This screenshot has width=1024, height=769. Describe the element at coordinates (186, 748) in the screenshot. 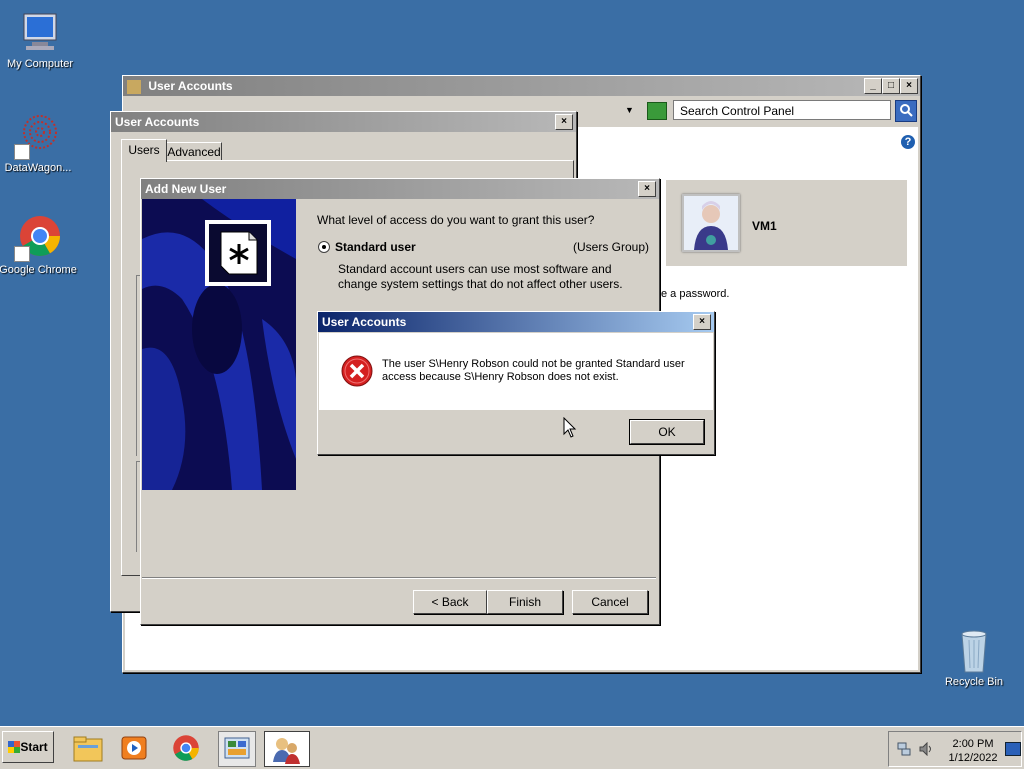

I see `chrome-taskbar-icon` at that location.